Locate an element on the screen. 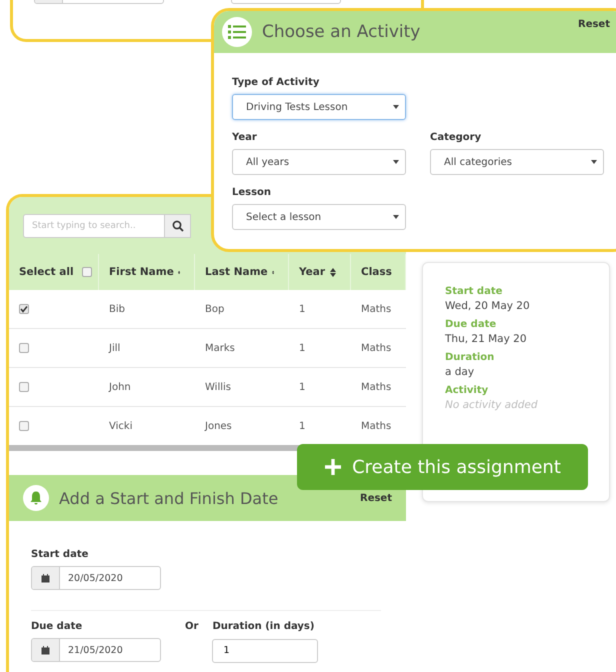  placeholder-text: No activity added is located at coordinates (492, 405).